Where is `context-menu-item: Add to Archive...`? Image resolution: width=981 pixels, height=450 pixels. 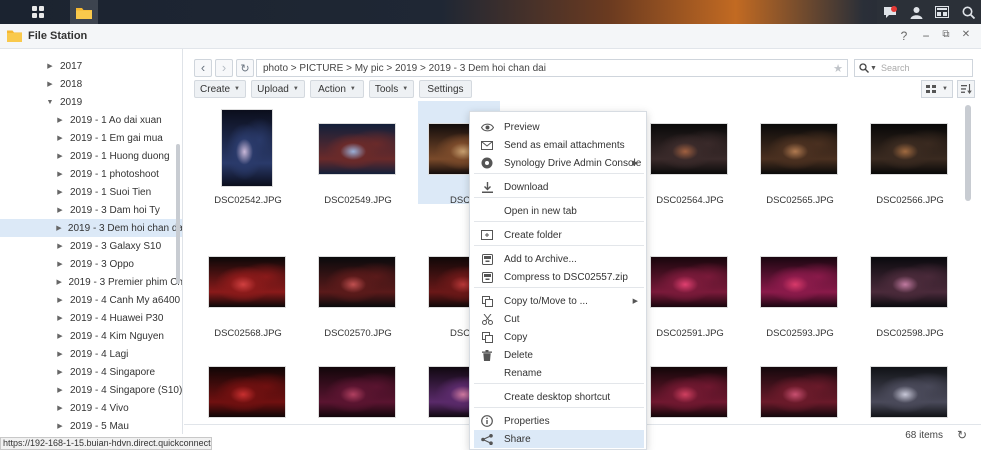 context-menu-item: Add to Archive... is located at coordinates (559, 259).